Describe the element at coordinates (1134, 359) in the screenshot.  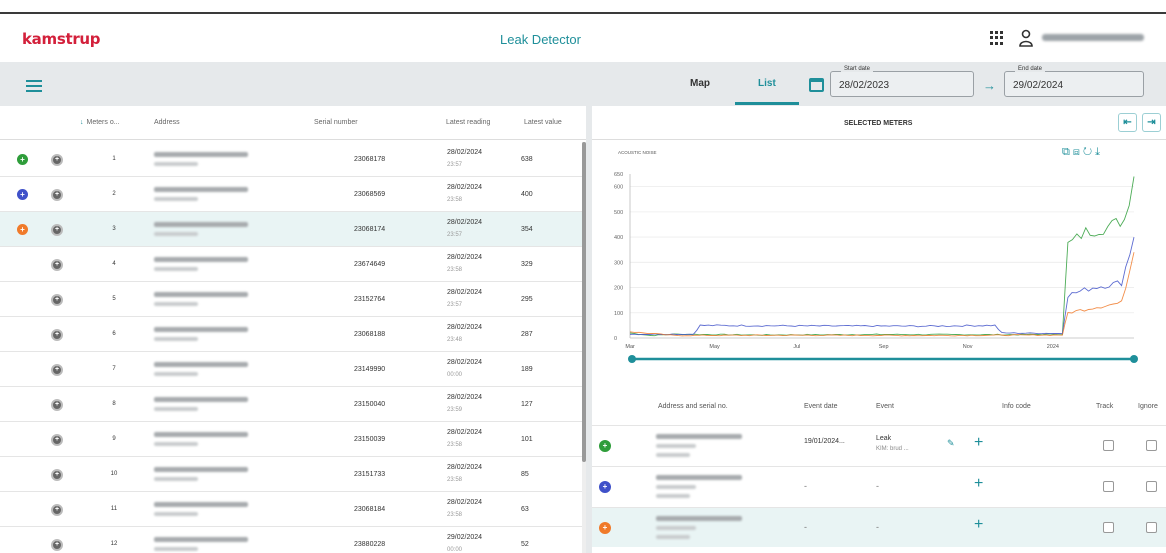
I see `range-end-handle` at that location.